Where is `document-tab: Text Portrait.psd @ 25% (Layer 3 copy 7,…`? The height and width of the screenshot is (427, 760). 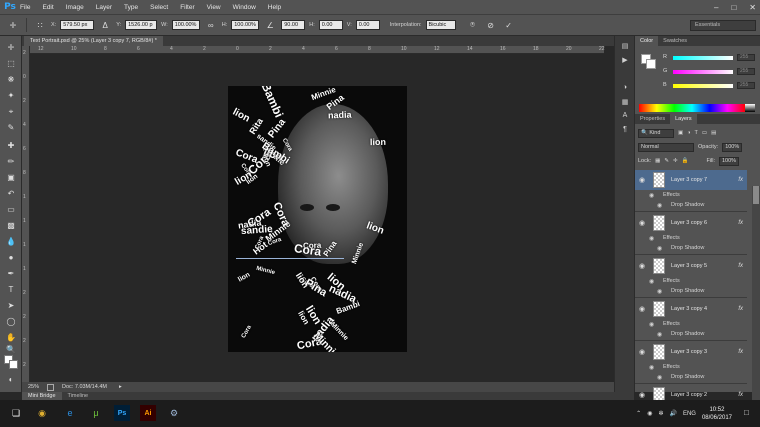
document-tab: Text Portrait.psd @ 25% (Layer 3 copy 7,… is located at coordinates (93, 41).